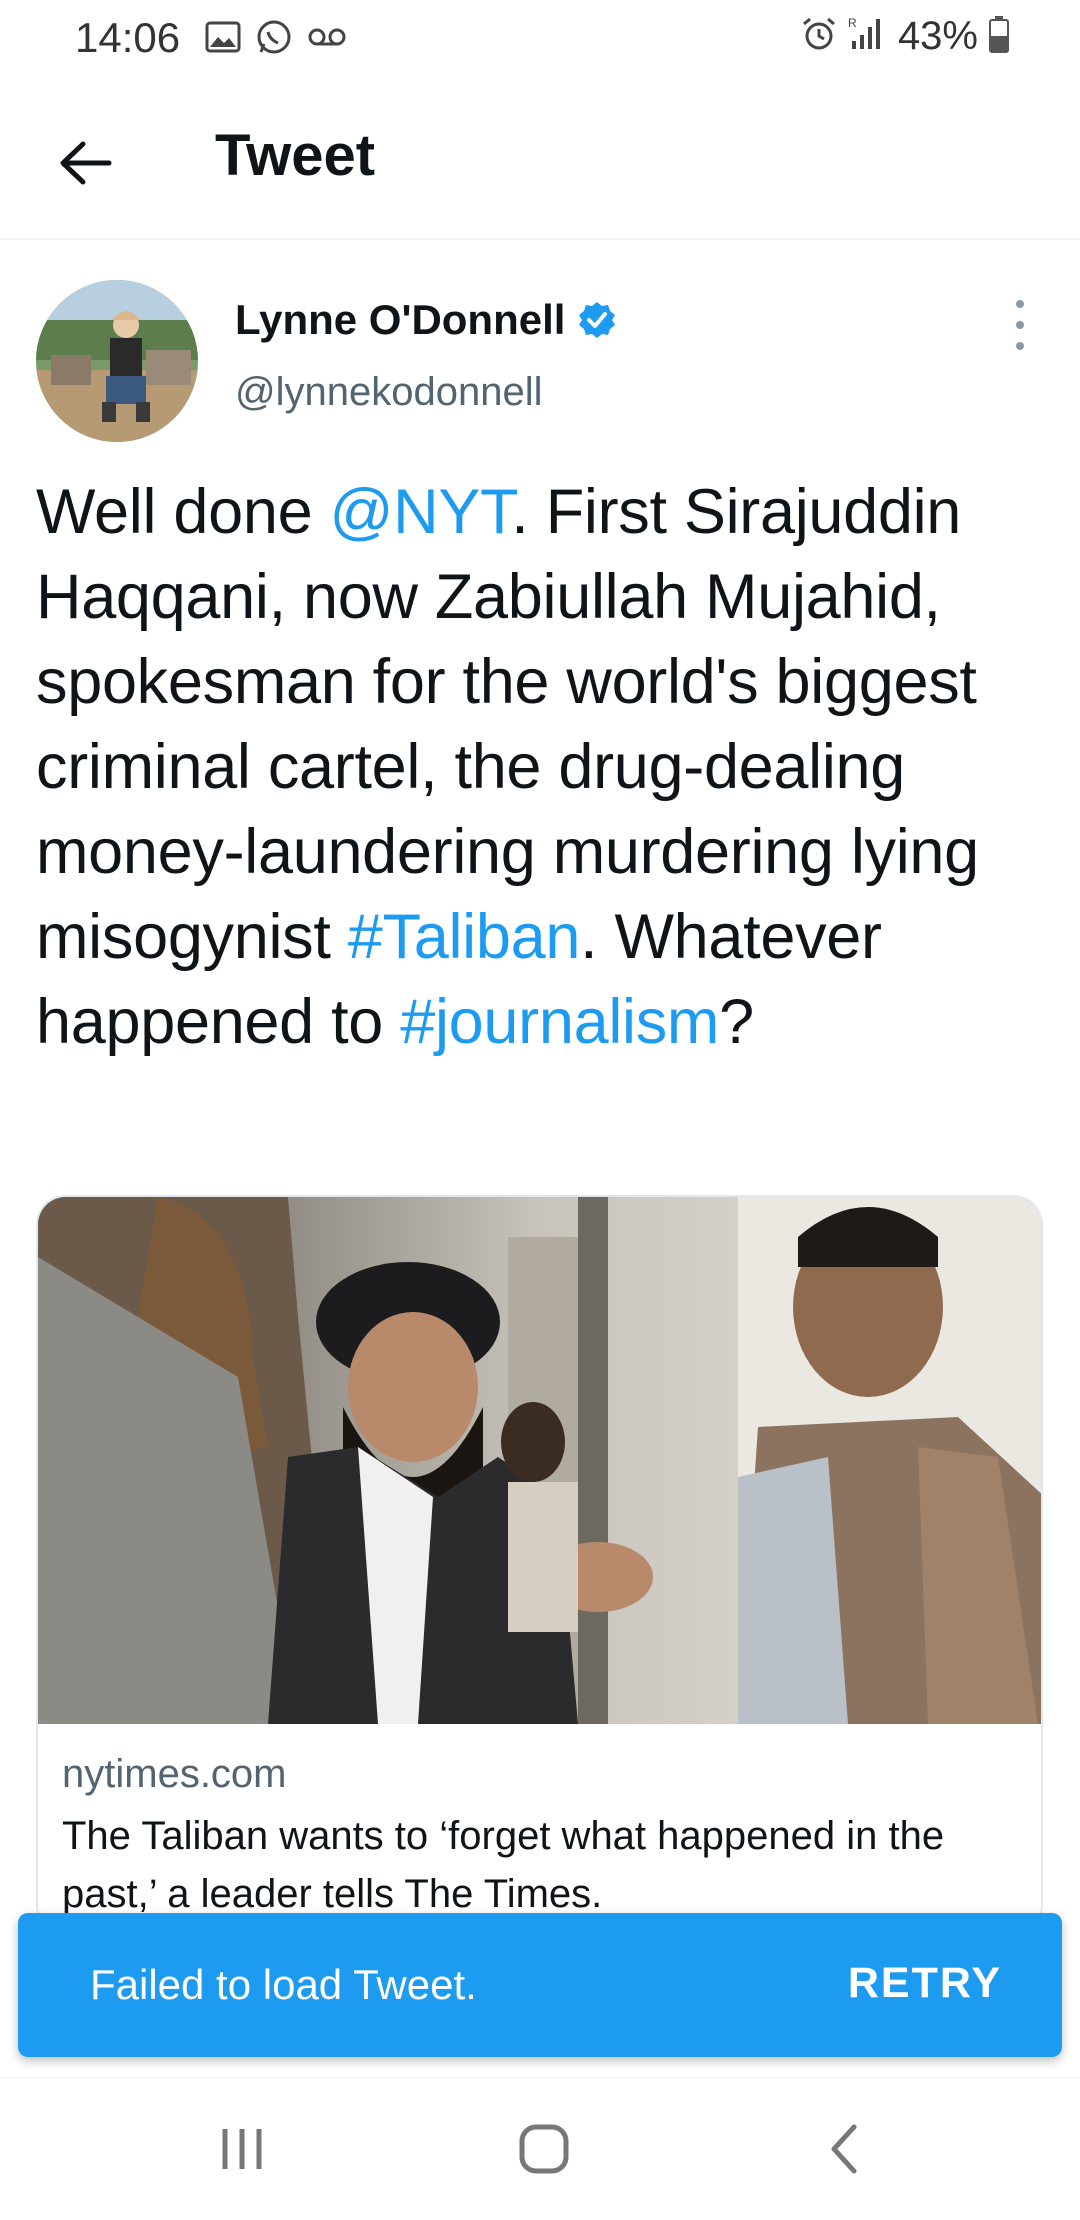  I want to click on recents-icon, so click(242, 2149).